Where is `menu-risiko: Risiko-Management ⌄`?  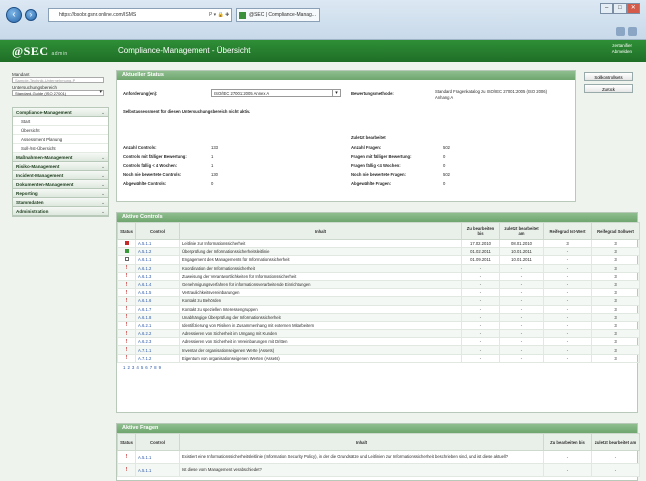
menu-risiko: Risiko-Management ⌄ is located at coordinates (60, 166).